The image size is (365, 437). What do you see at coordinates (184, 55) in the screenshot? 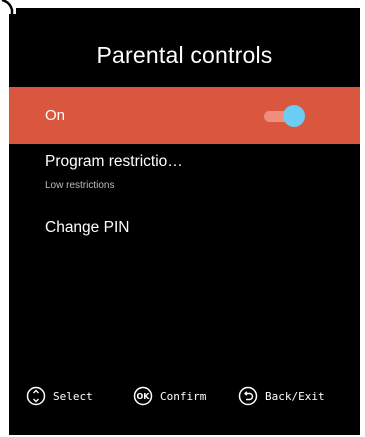
I see `page-title: Parental controls` at bounding box center [184, 55].